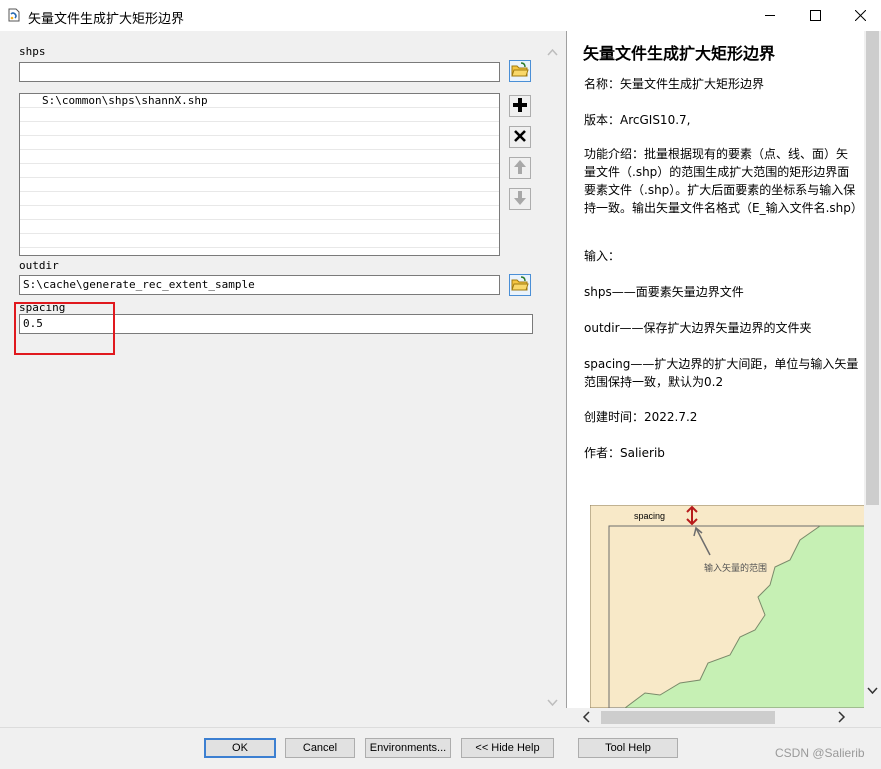  Describe the element at coordinates (552, 52) in the screenshot. I see `chevron-up-icon` at that location.